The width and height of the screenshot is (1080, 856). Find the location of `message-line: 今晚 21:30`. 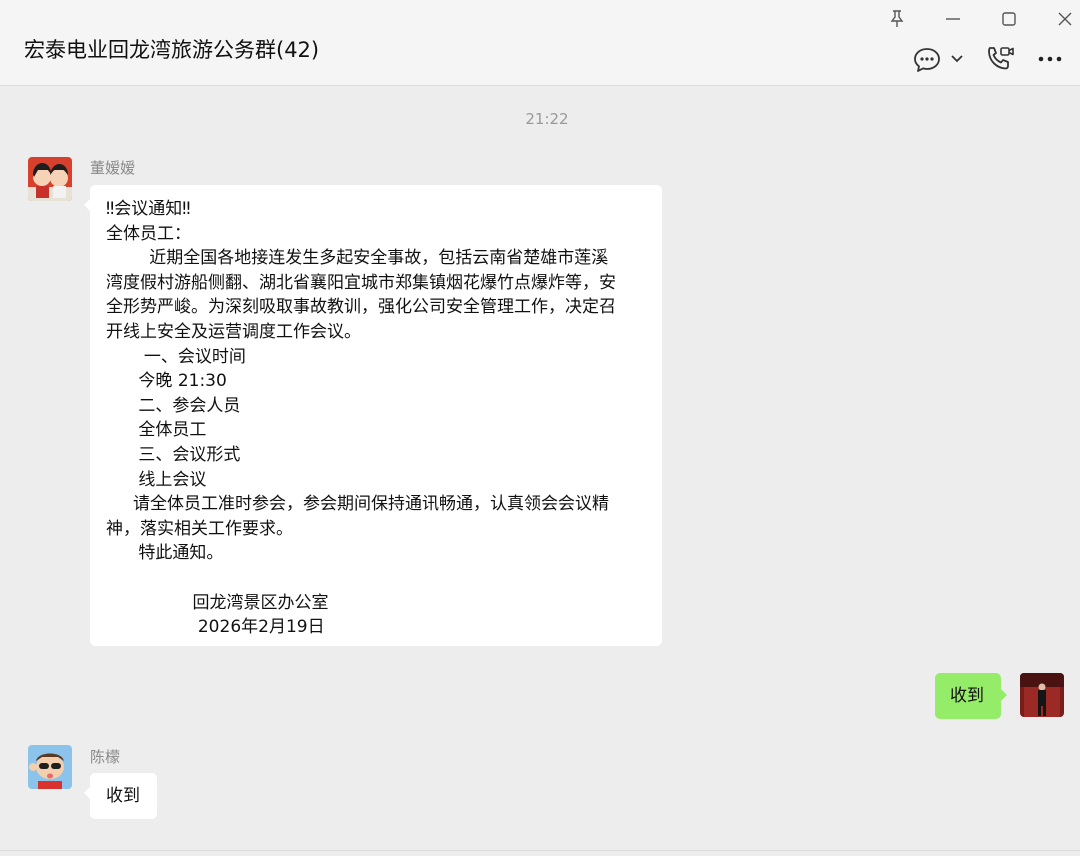

message-line: 今晚 21:30 is located at coordinates (166, 381).